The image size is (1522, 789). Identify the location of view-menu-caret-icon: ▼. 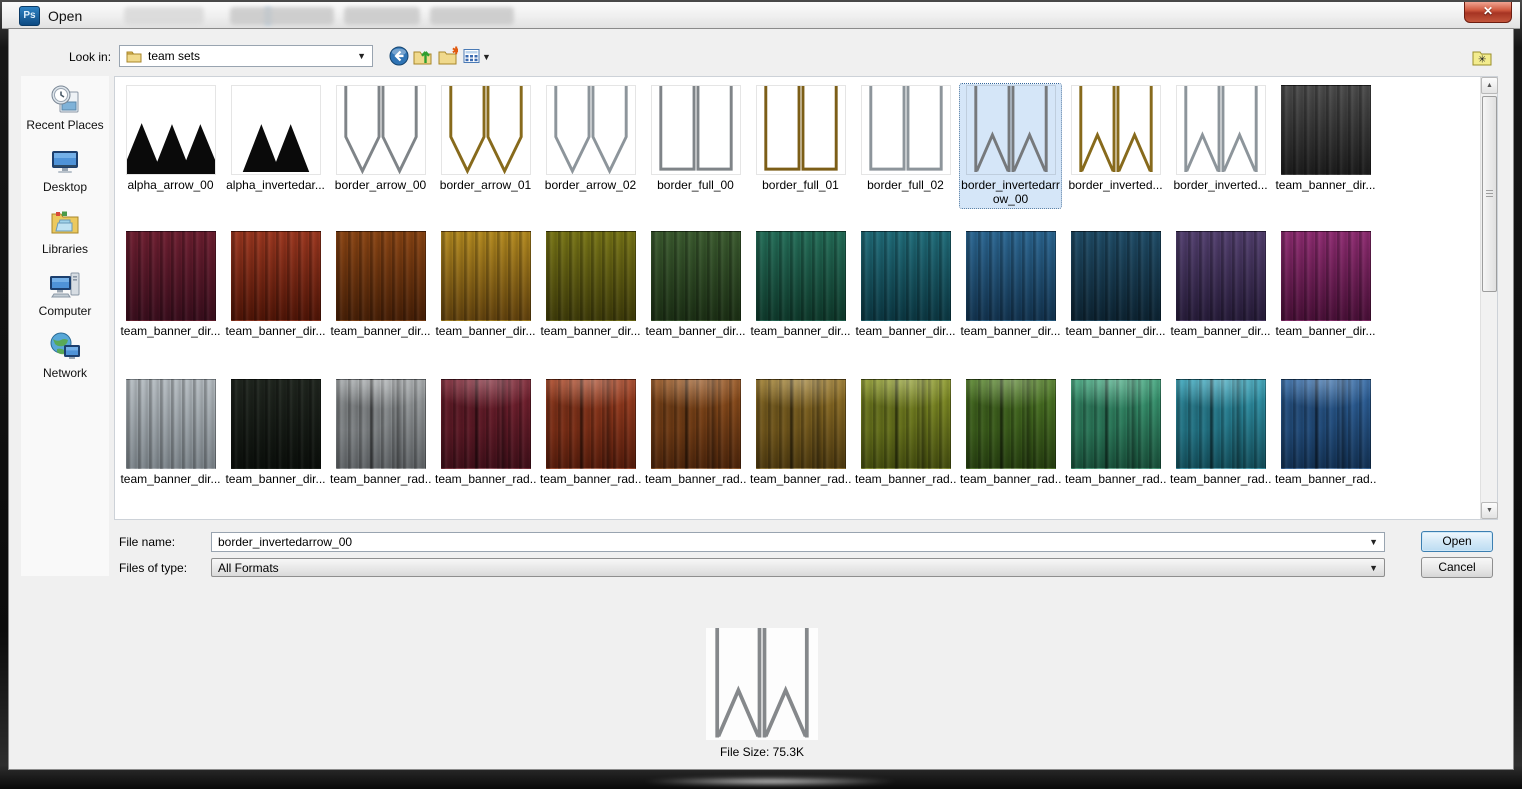
(486, 57).